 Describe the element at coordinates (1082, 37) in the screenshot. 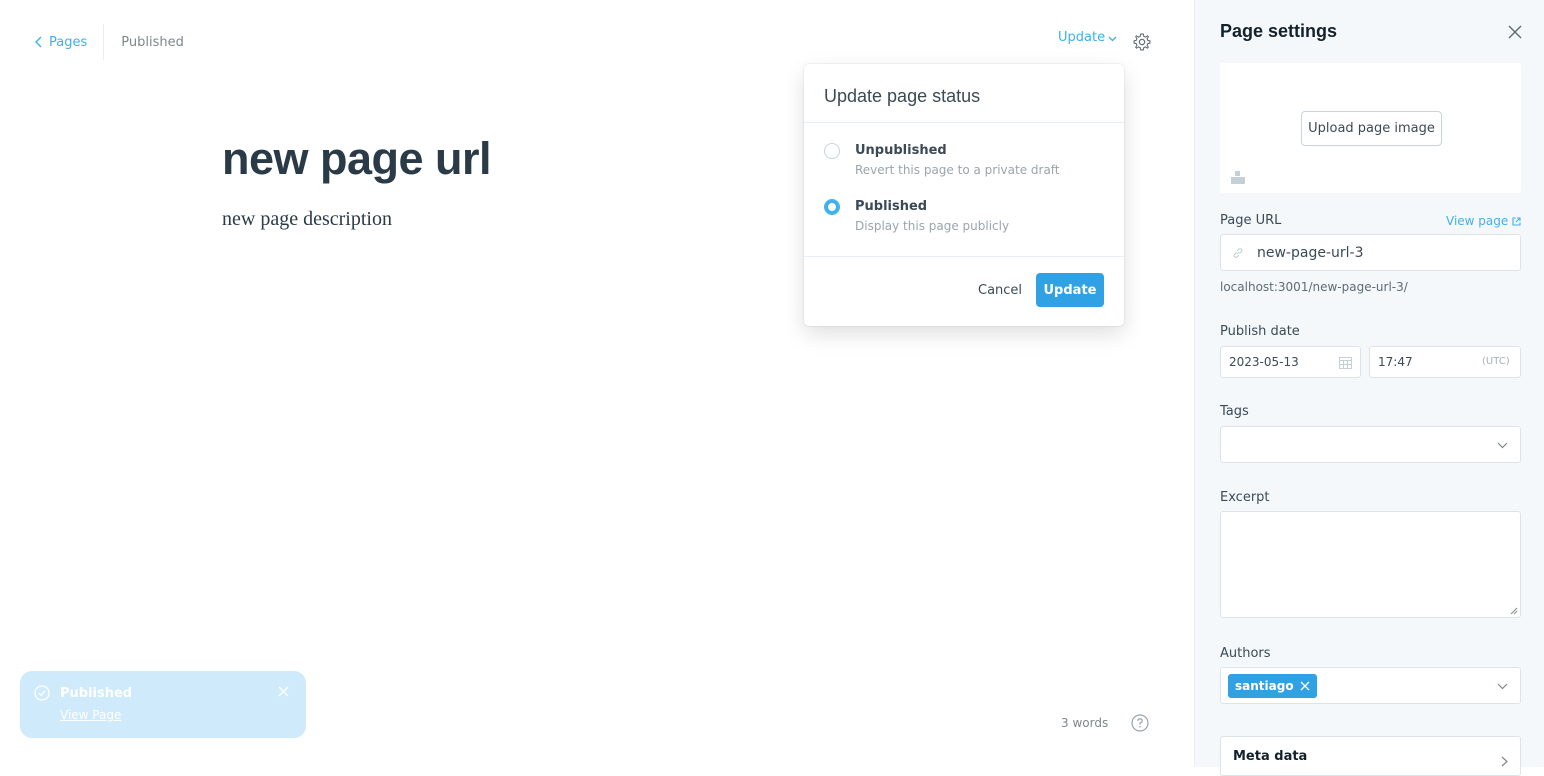

I see `update-menu-label: Update` at that location.